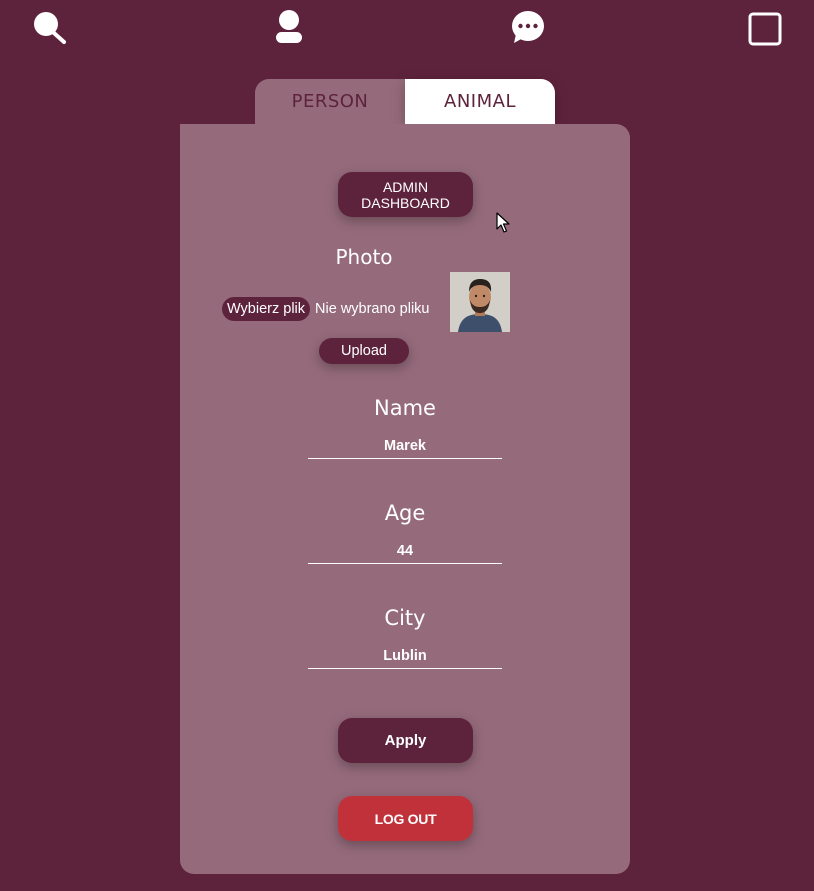 Image resolution: width=814 pixels, height=891 pixels. I want to click on tab-bar: PERSON ANIMAL, so click(405, 101).